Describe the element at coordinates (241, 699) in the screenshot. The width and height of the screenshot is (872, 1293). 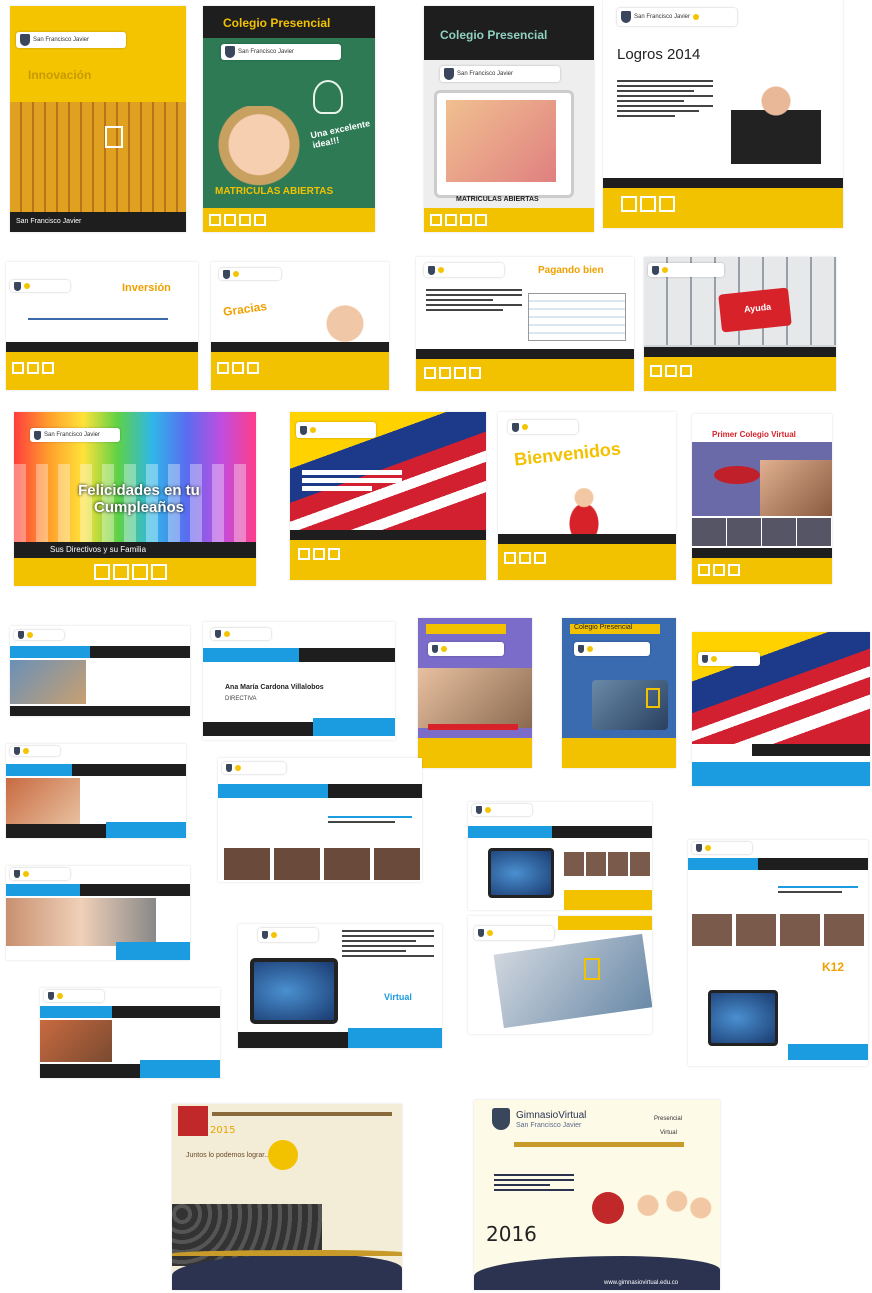
I see `contact-role: DIRECTIVA` at that location.